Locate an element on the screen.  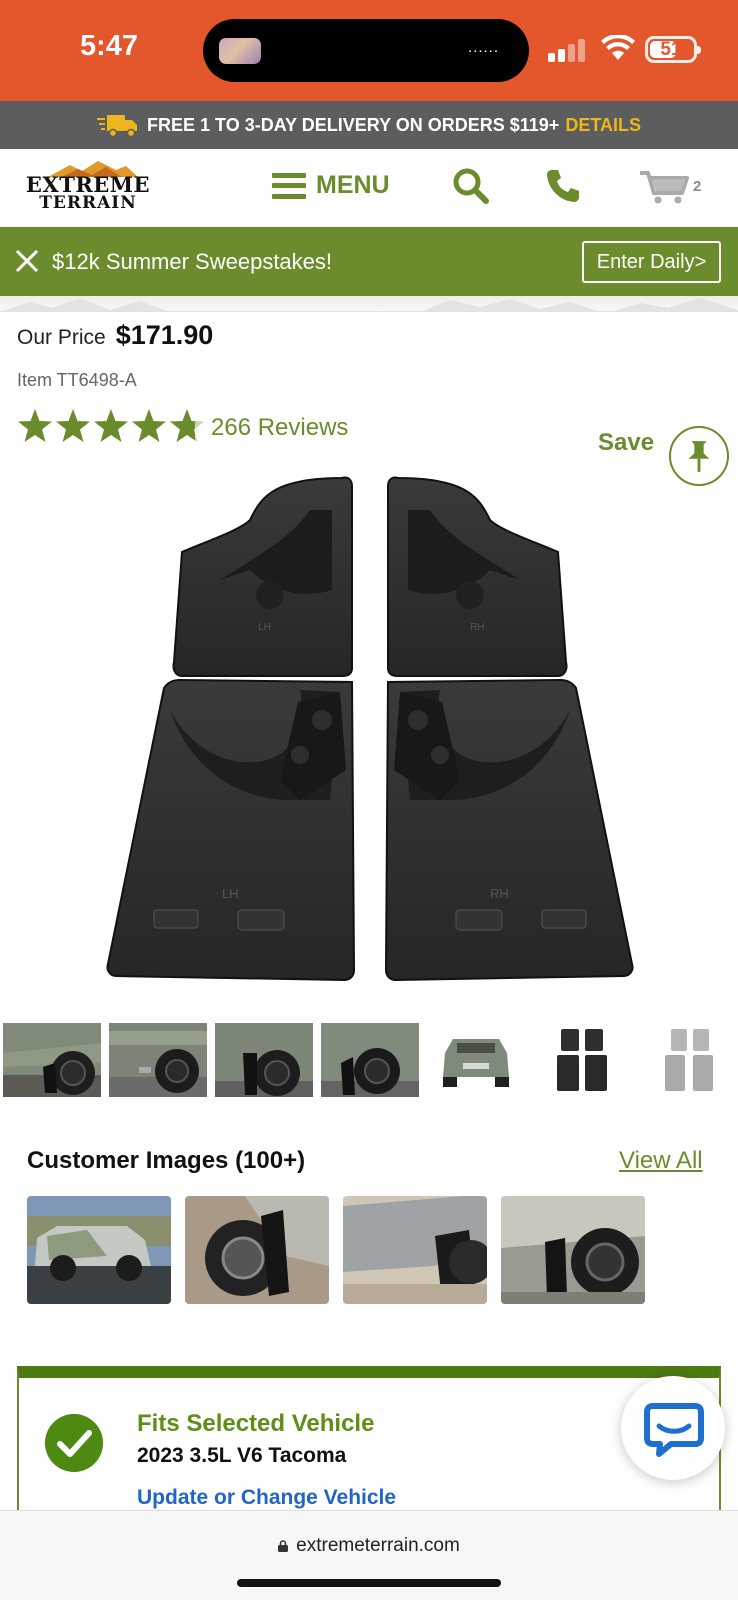
price-row: Our Price $171.90 is located at coordinates (115, 335).